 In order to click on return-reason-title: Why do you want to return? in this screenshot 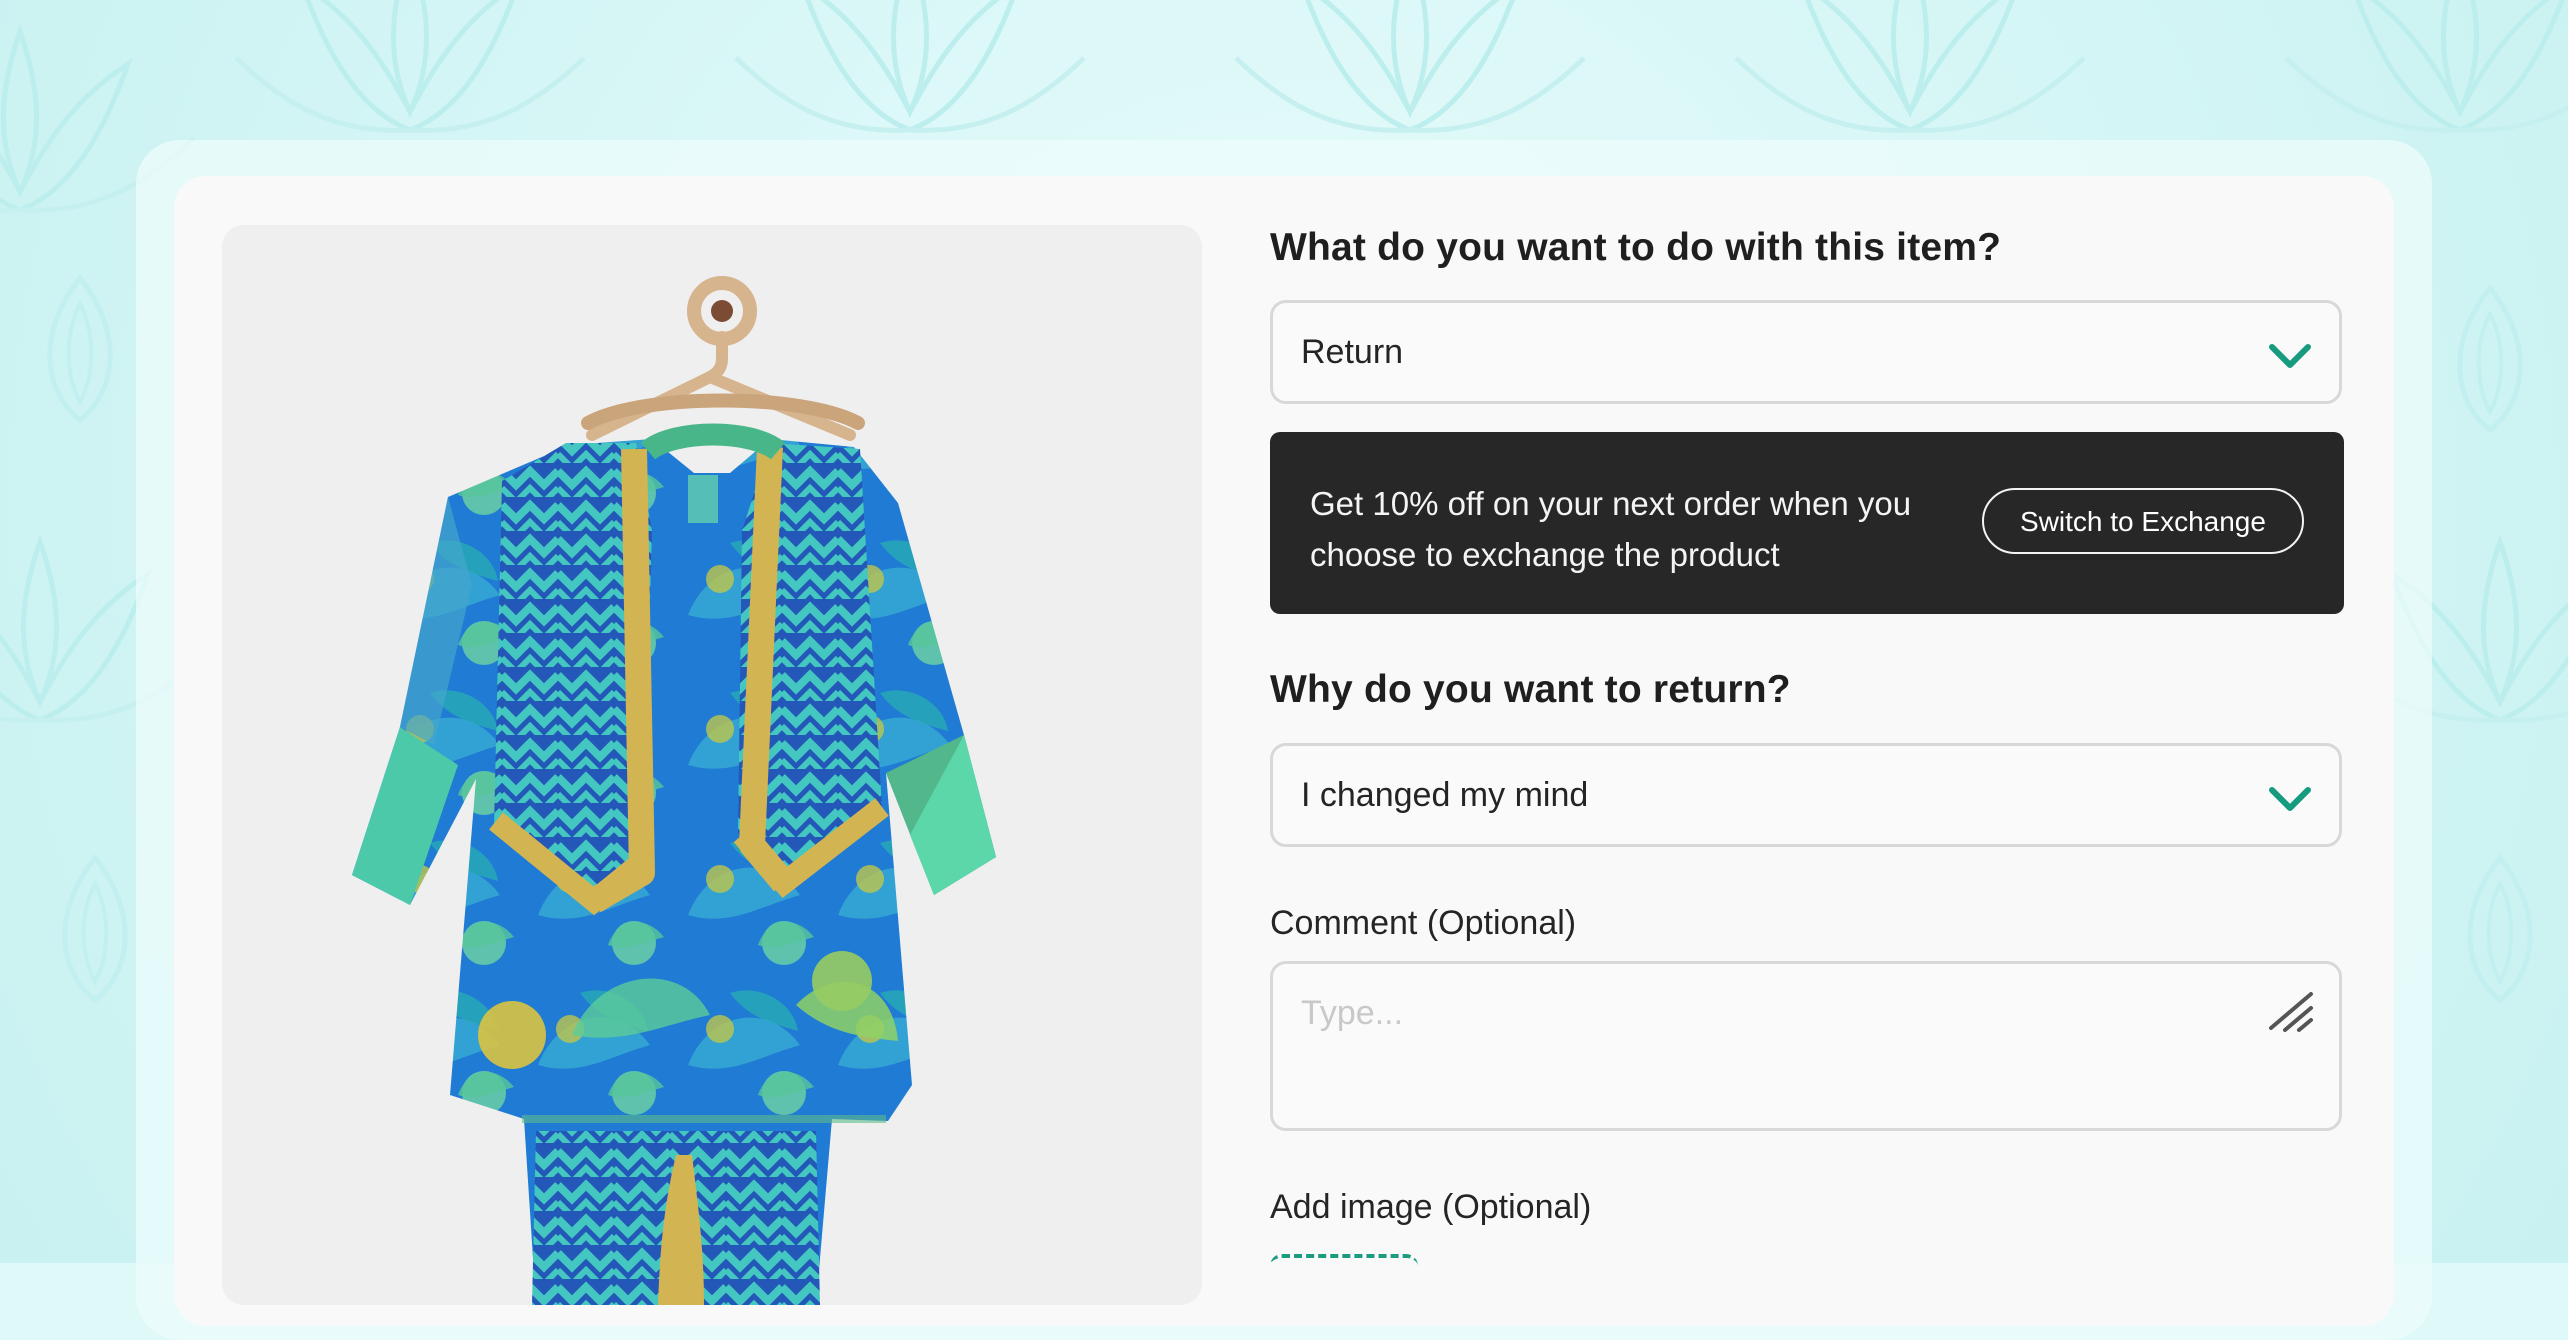, I will do `click(1530, 689)`.